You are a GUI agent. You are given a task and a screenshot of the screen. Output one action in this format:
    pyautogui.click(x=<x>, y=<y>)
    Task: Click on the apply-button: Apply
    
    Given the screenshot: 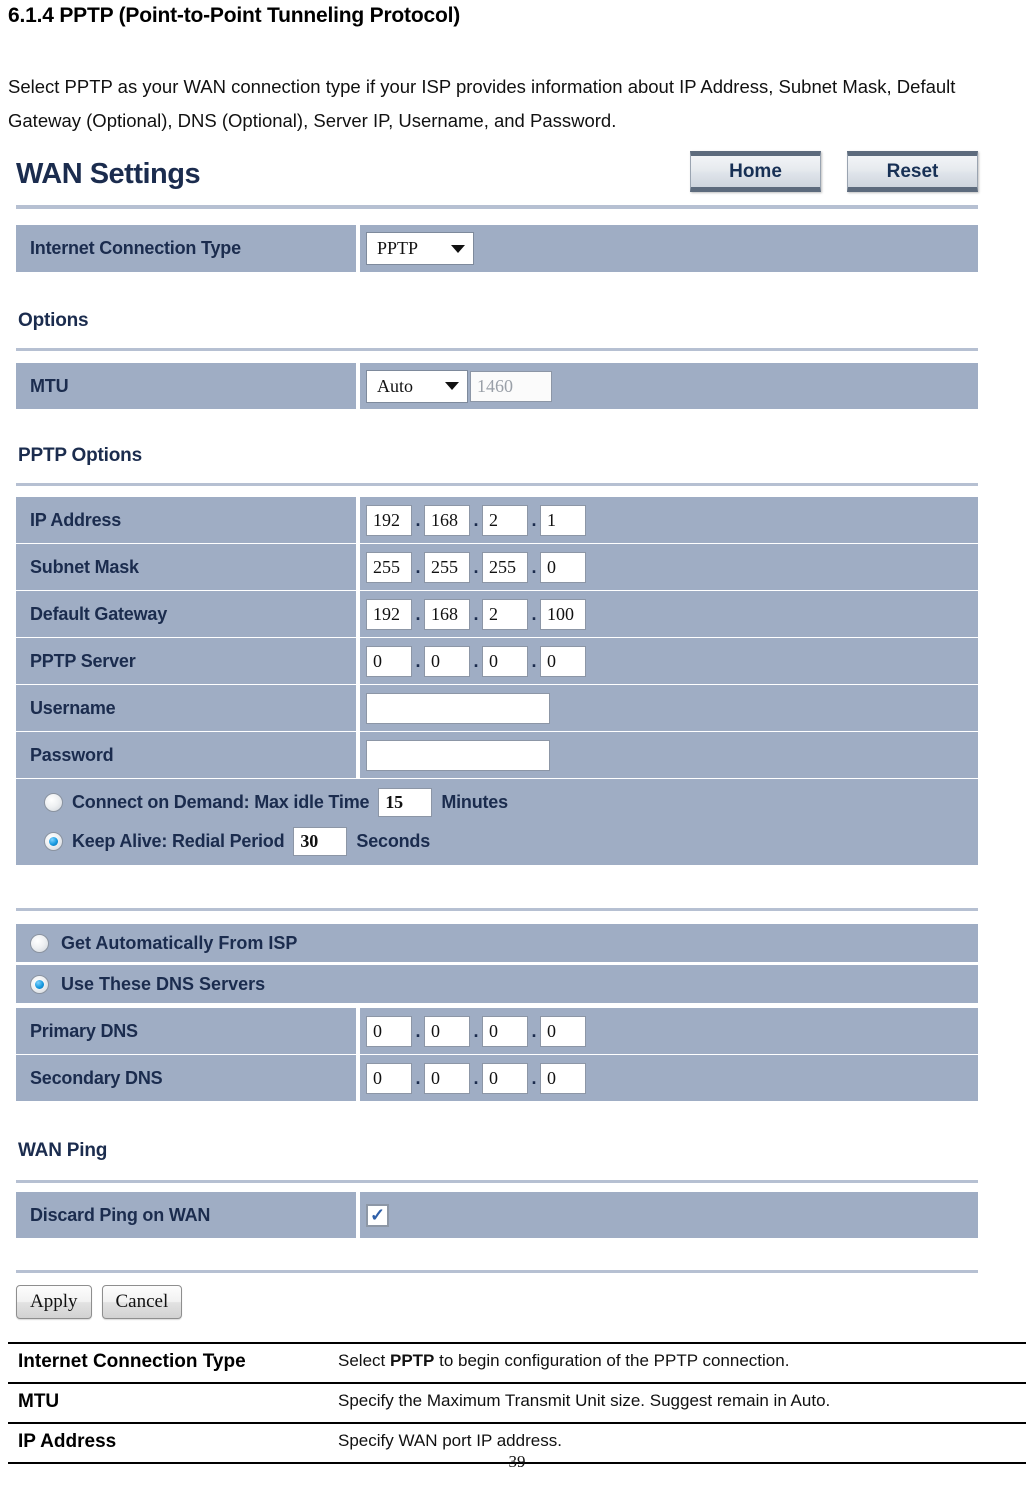 What is the action you would take?
    pyautogui.click(x=54, y=1302)
    